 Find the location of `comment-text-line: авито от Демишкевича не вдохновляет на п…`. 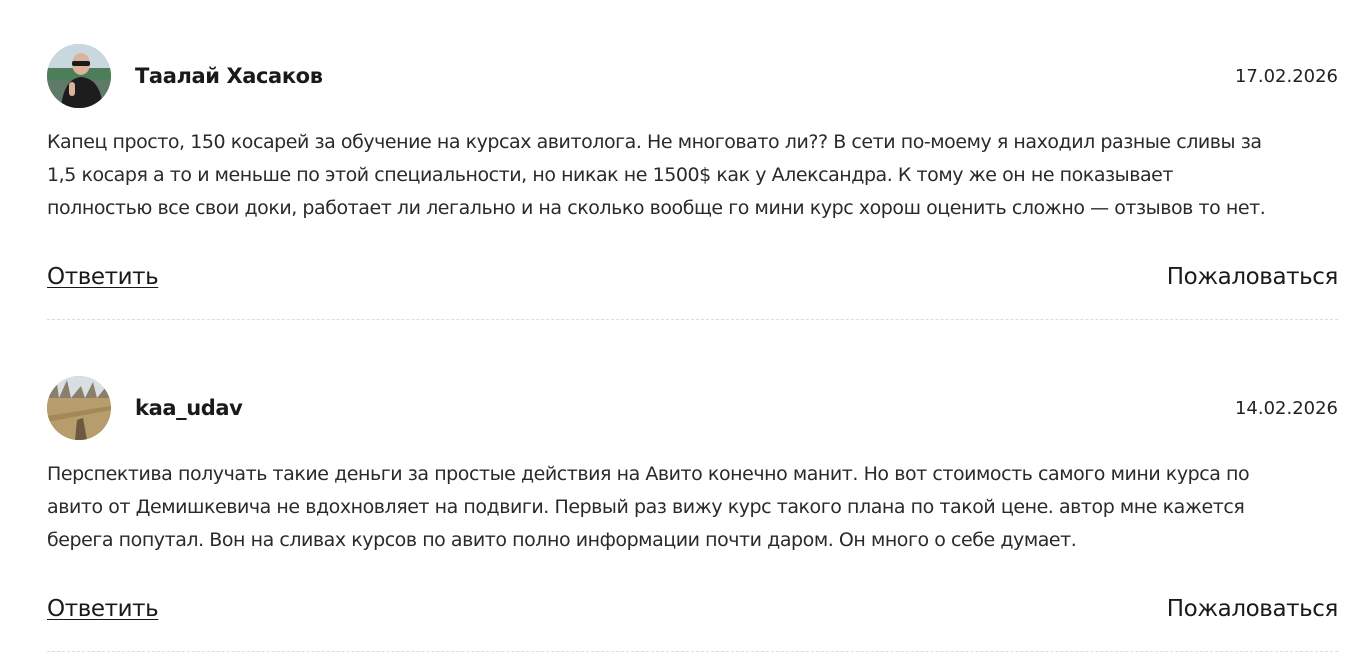

comment-text-line: авито от Демишкевича не вдохновляет на п… is located at coordinates (646, 507).